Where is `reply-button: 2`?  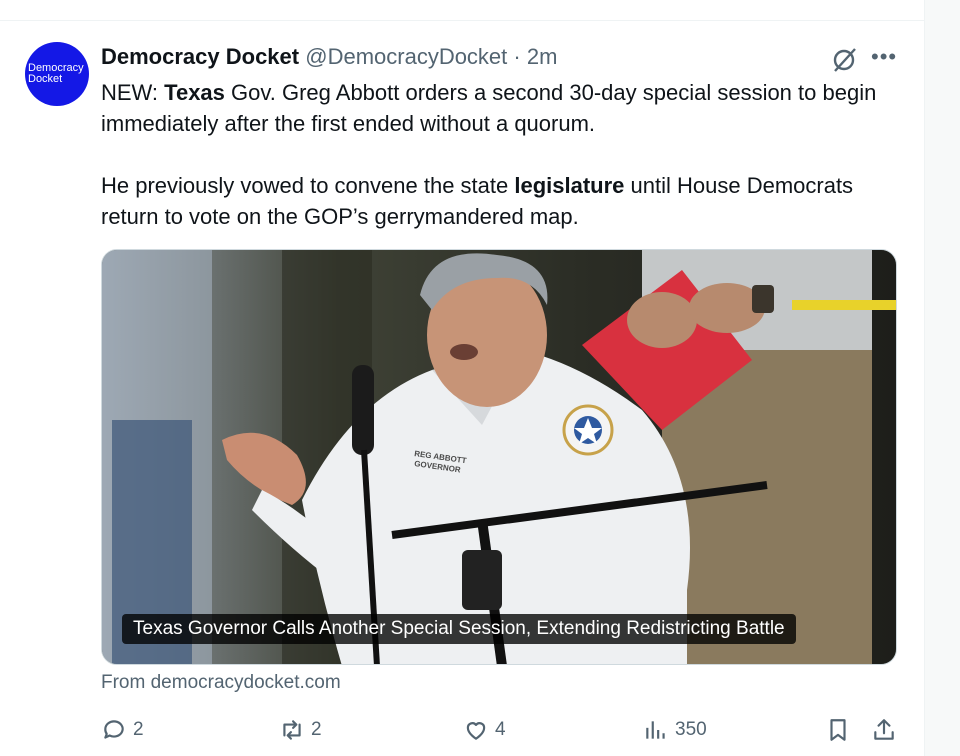 reply-button: 2 is located at coordinates (122, 730).